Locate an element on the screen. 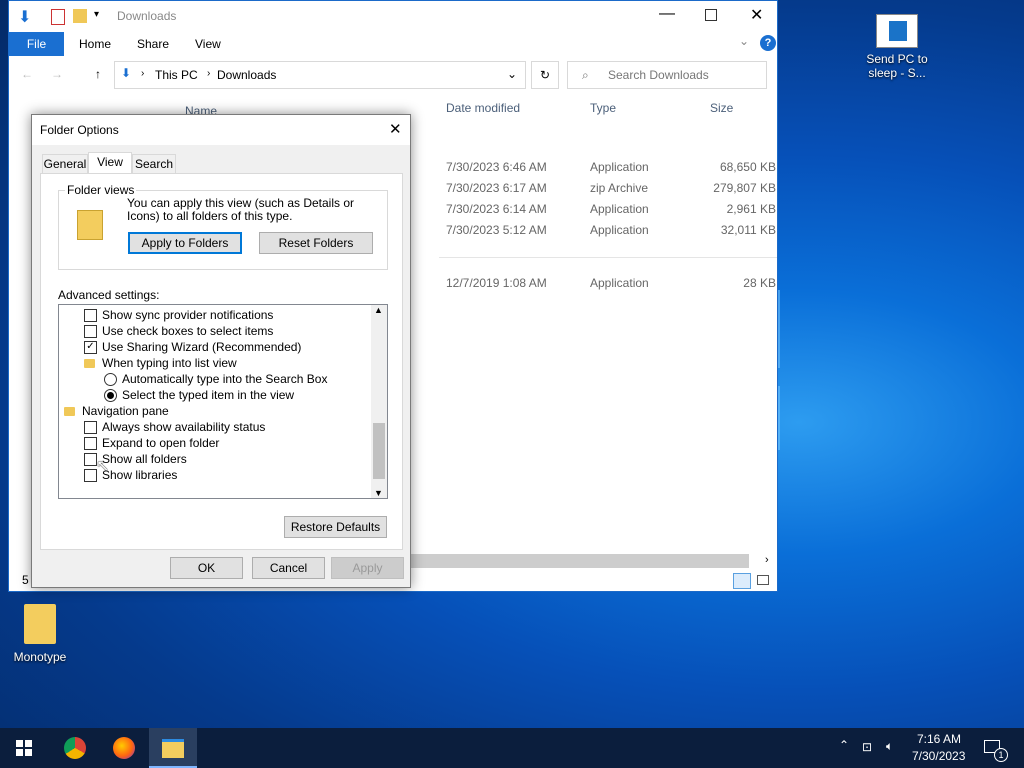 This screenshot has height=768, width=1024. taskbar-explorer-button is located at coordinates (173, 748).